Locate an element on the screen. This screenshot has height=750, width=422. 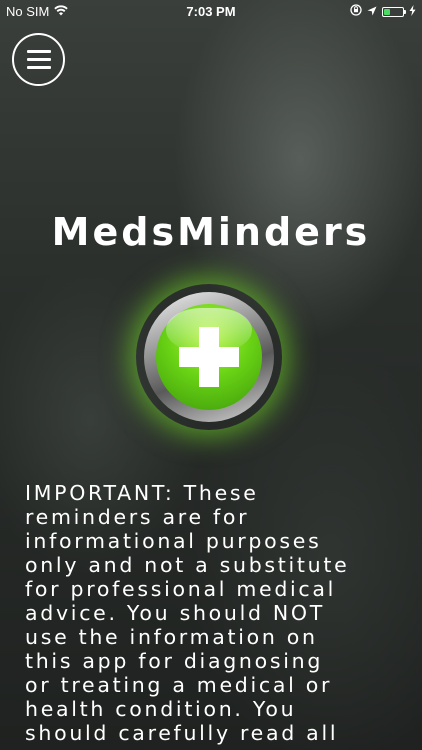
battery-level is located at coordinates (387, 11).